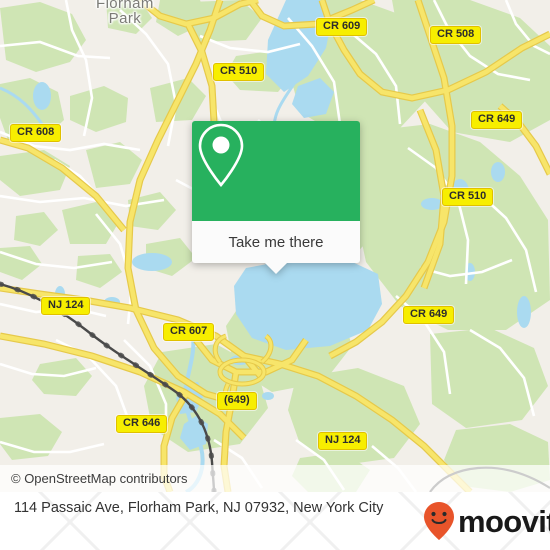 This screenshot has width=550, height=550. I want to click on road-shield-cr646: CR 646, so click(142, 424).